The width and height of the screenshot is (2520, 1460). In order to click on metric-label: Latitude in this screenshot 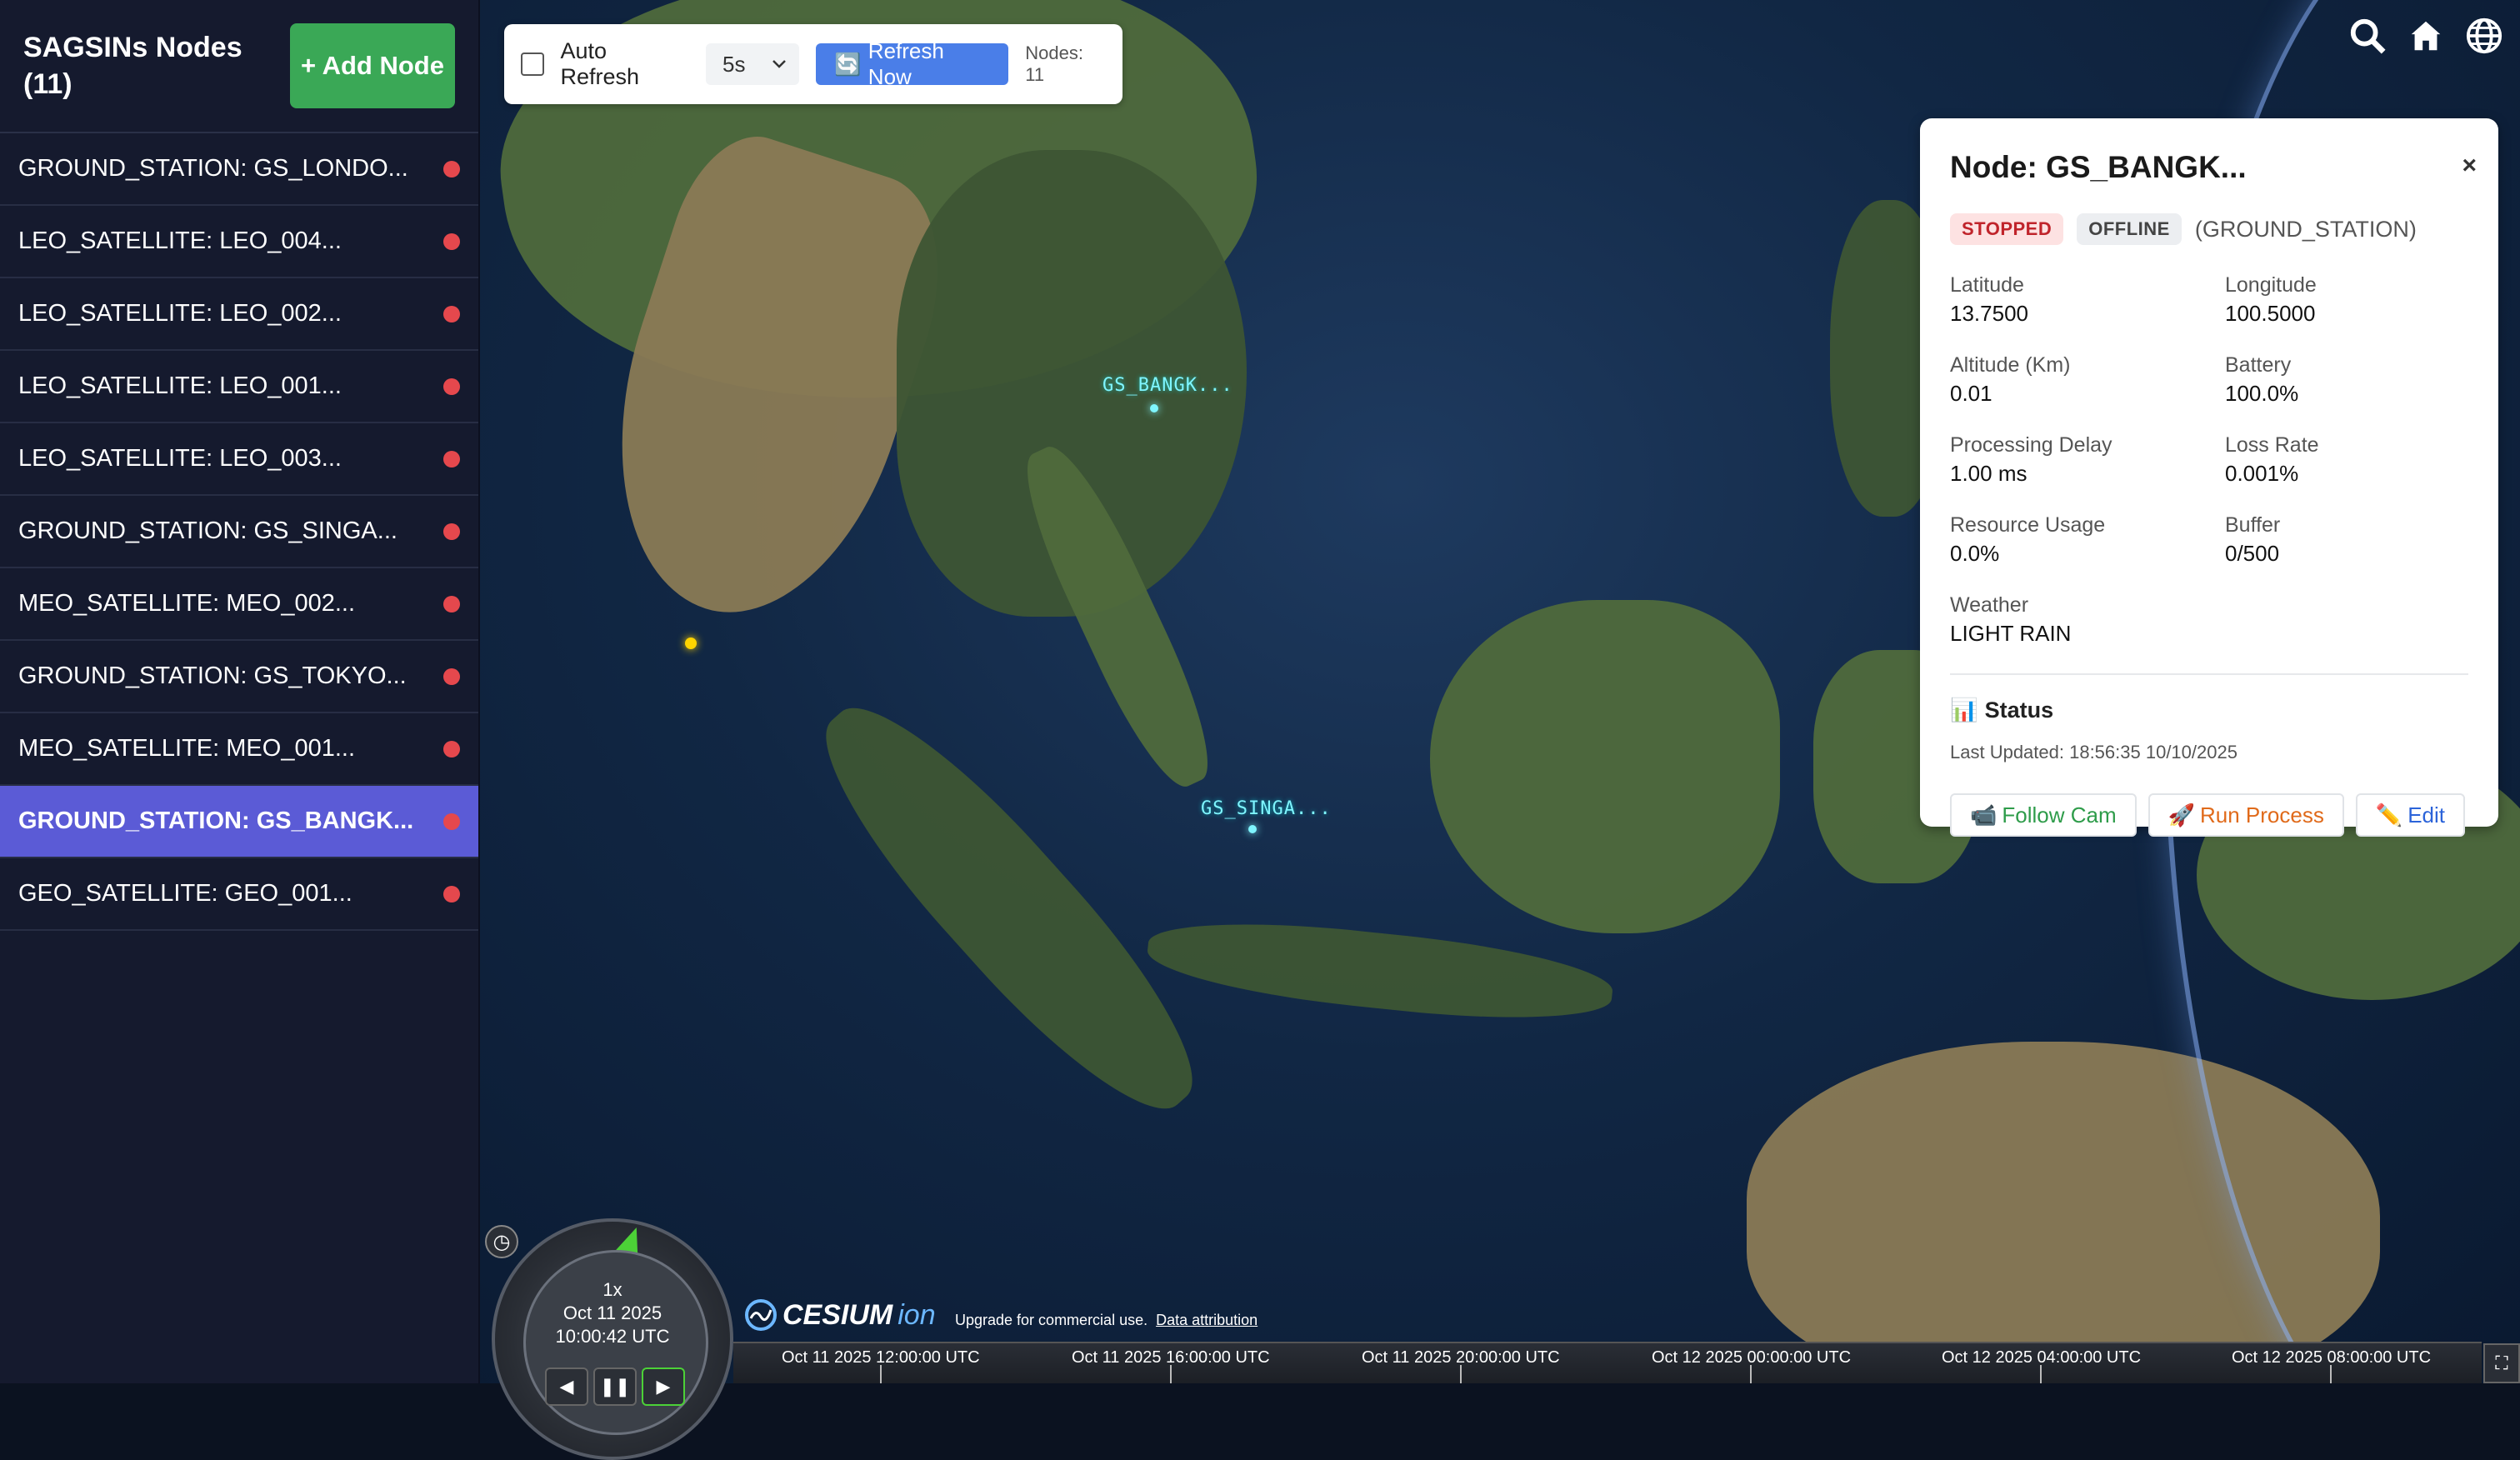, I will do `click(1987, 285)`.